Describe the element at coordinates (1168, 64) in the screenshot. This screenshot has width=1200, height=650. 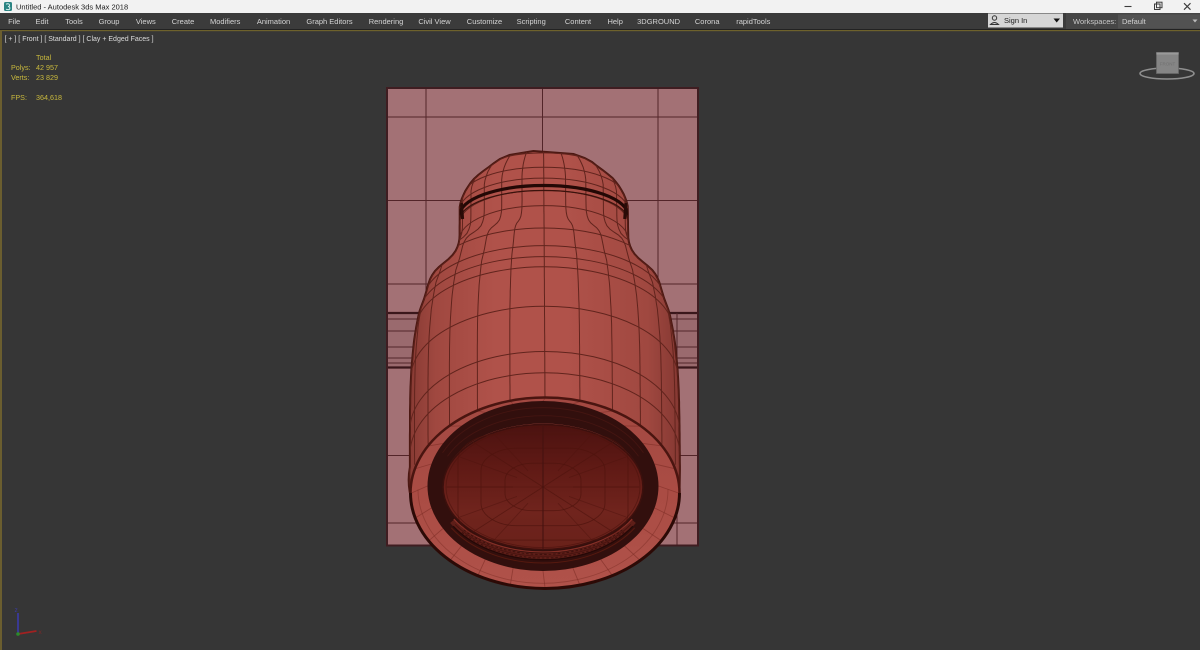
I see `svg-text: FRONT` at that location.